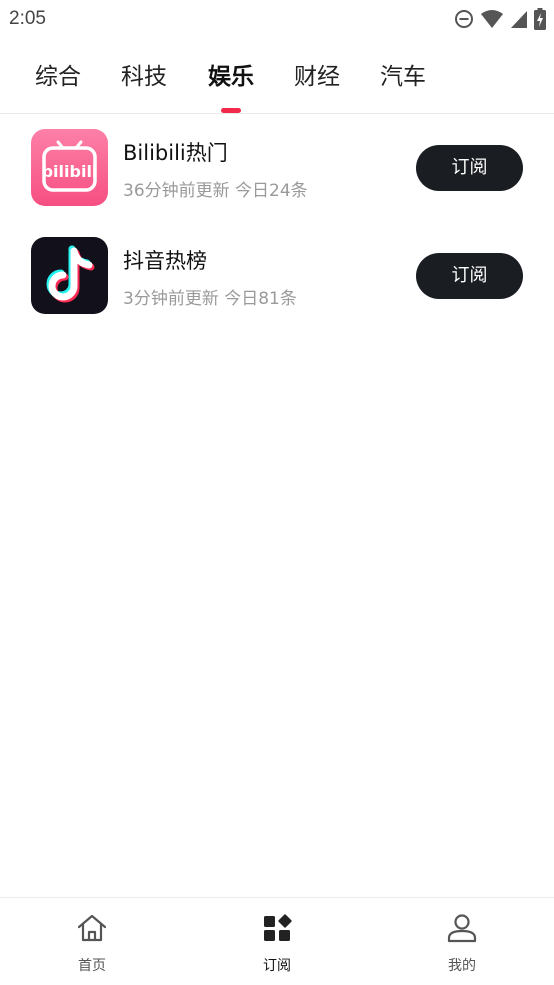 This screenshot has height=985, width=554. I want to click on bottom-nav: 首页 订阅 我的, so click(277, 941).